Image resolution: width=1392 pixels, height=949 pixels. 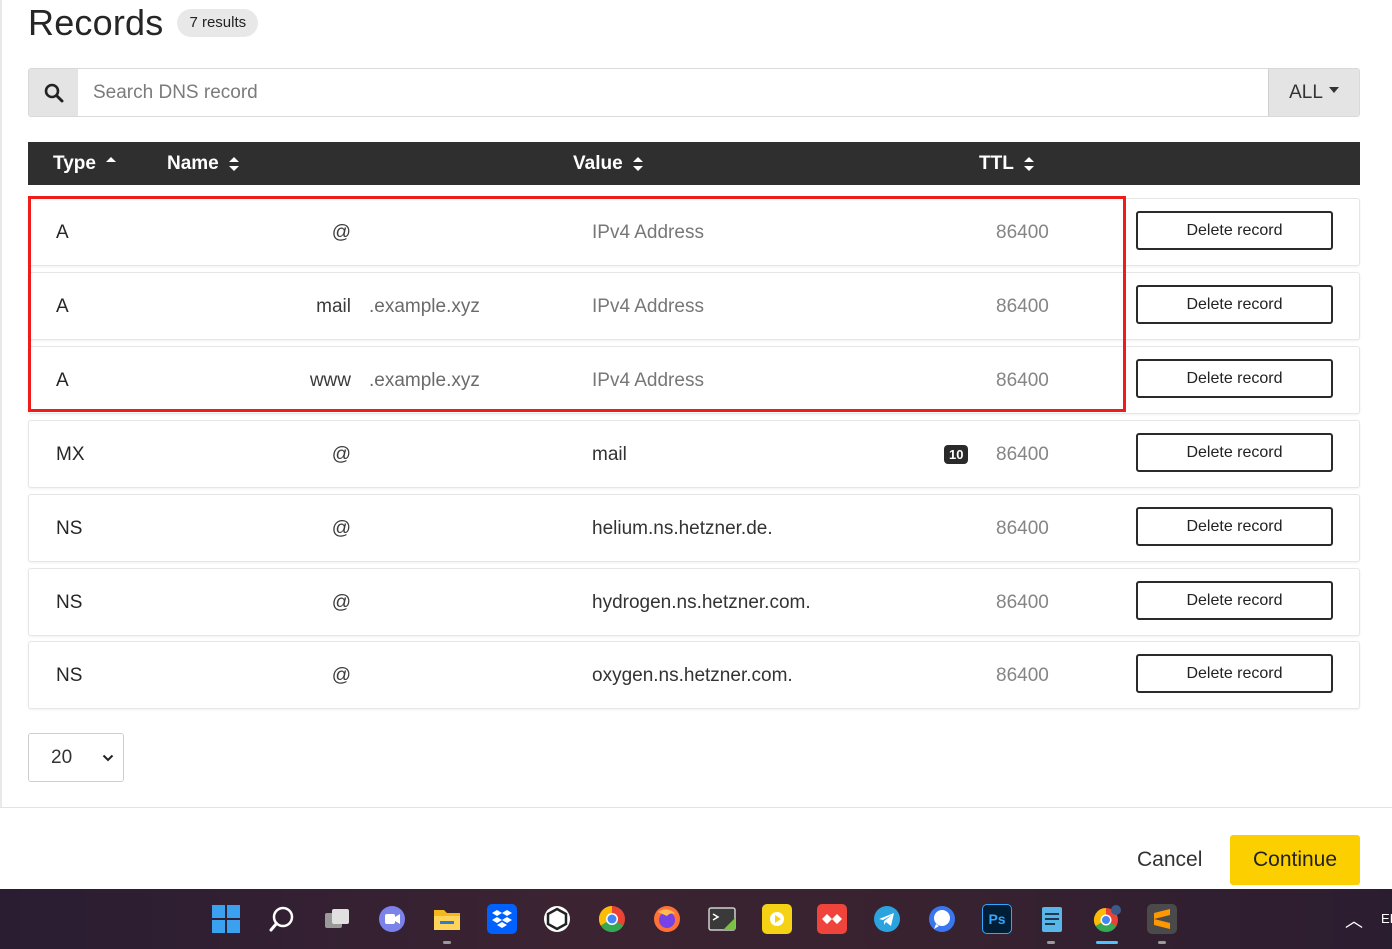 I want to click on anydesk-icon, so click(x=832, y=919).